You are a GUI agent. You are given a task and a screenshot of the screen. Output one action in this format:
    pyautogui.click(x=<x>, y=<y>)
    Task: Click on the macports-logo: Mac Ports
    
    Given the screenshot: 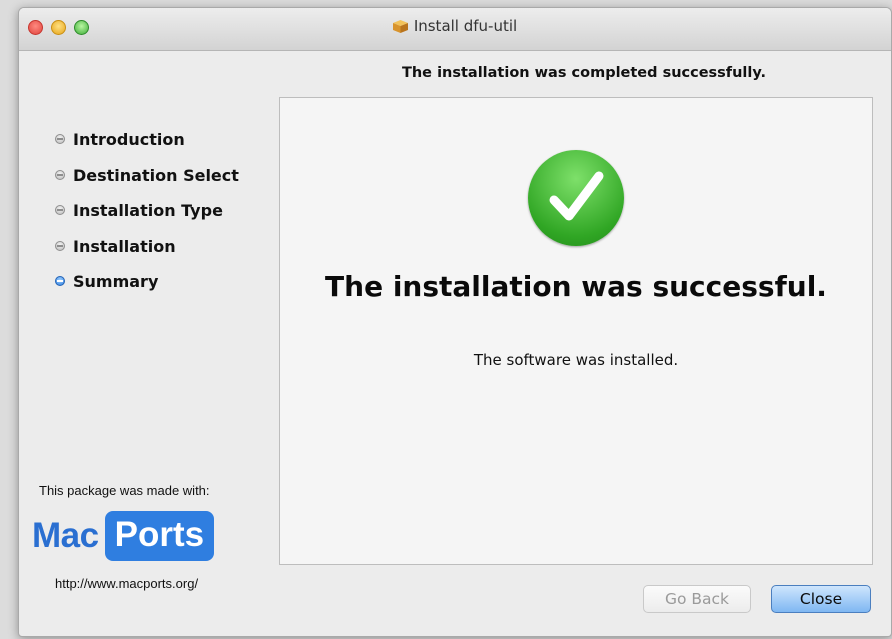 What is the action you would take?
    pyautogui.click(x=123, y=536)
    